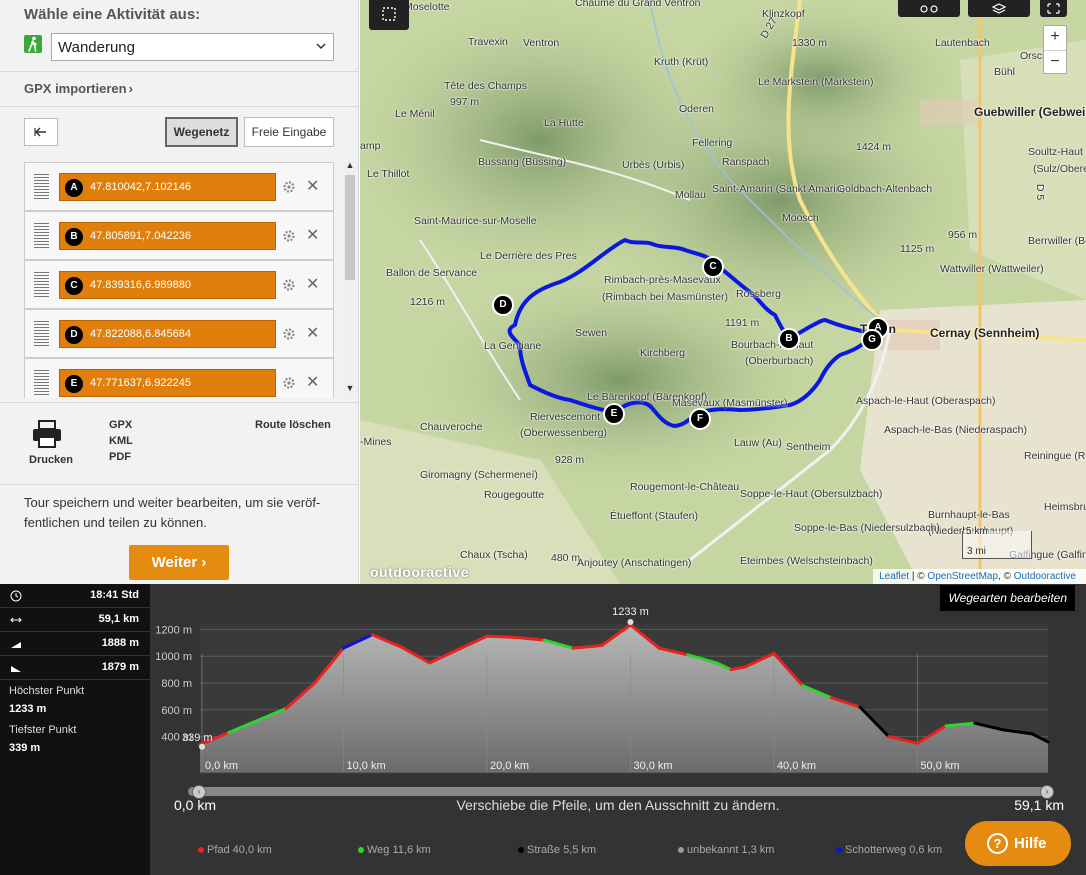 This screenshot has width=1086, height=875. What do you see at coordinates (16, 645) in the screenshot?
I see `ascent-icon` at bounding box center [16, 645].